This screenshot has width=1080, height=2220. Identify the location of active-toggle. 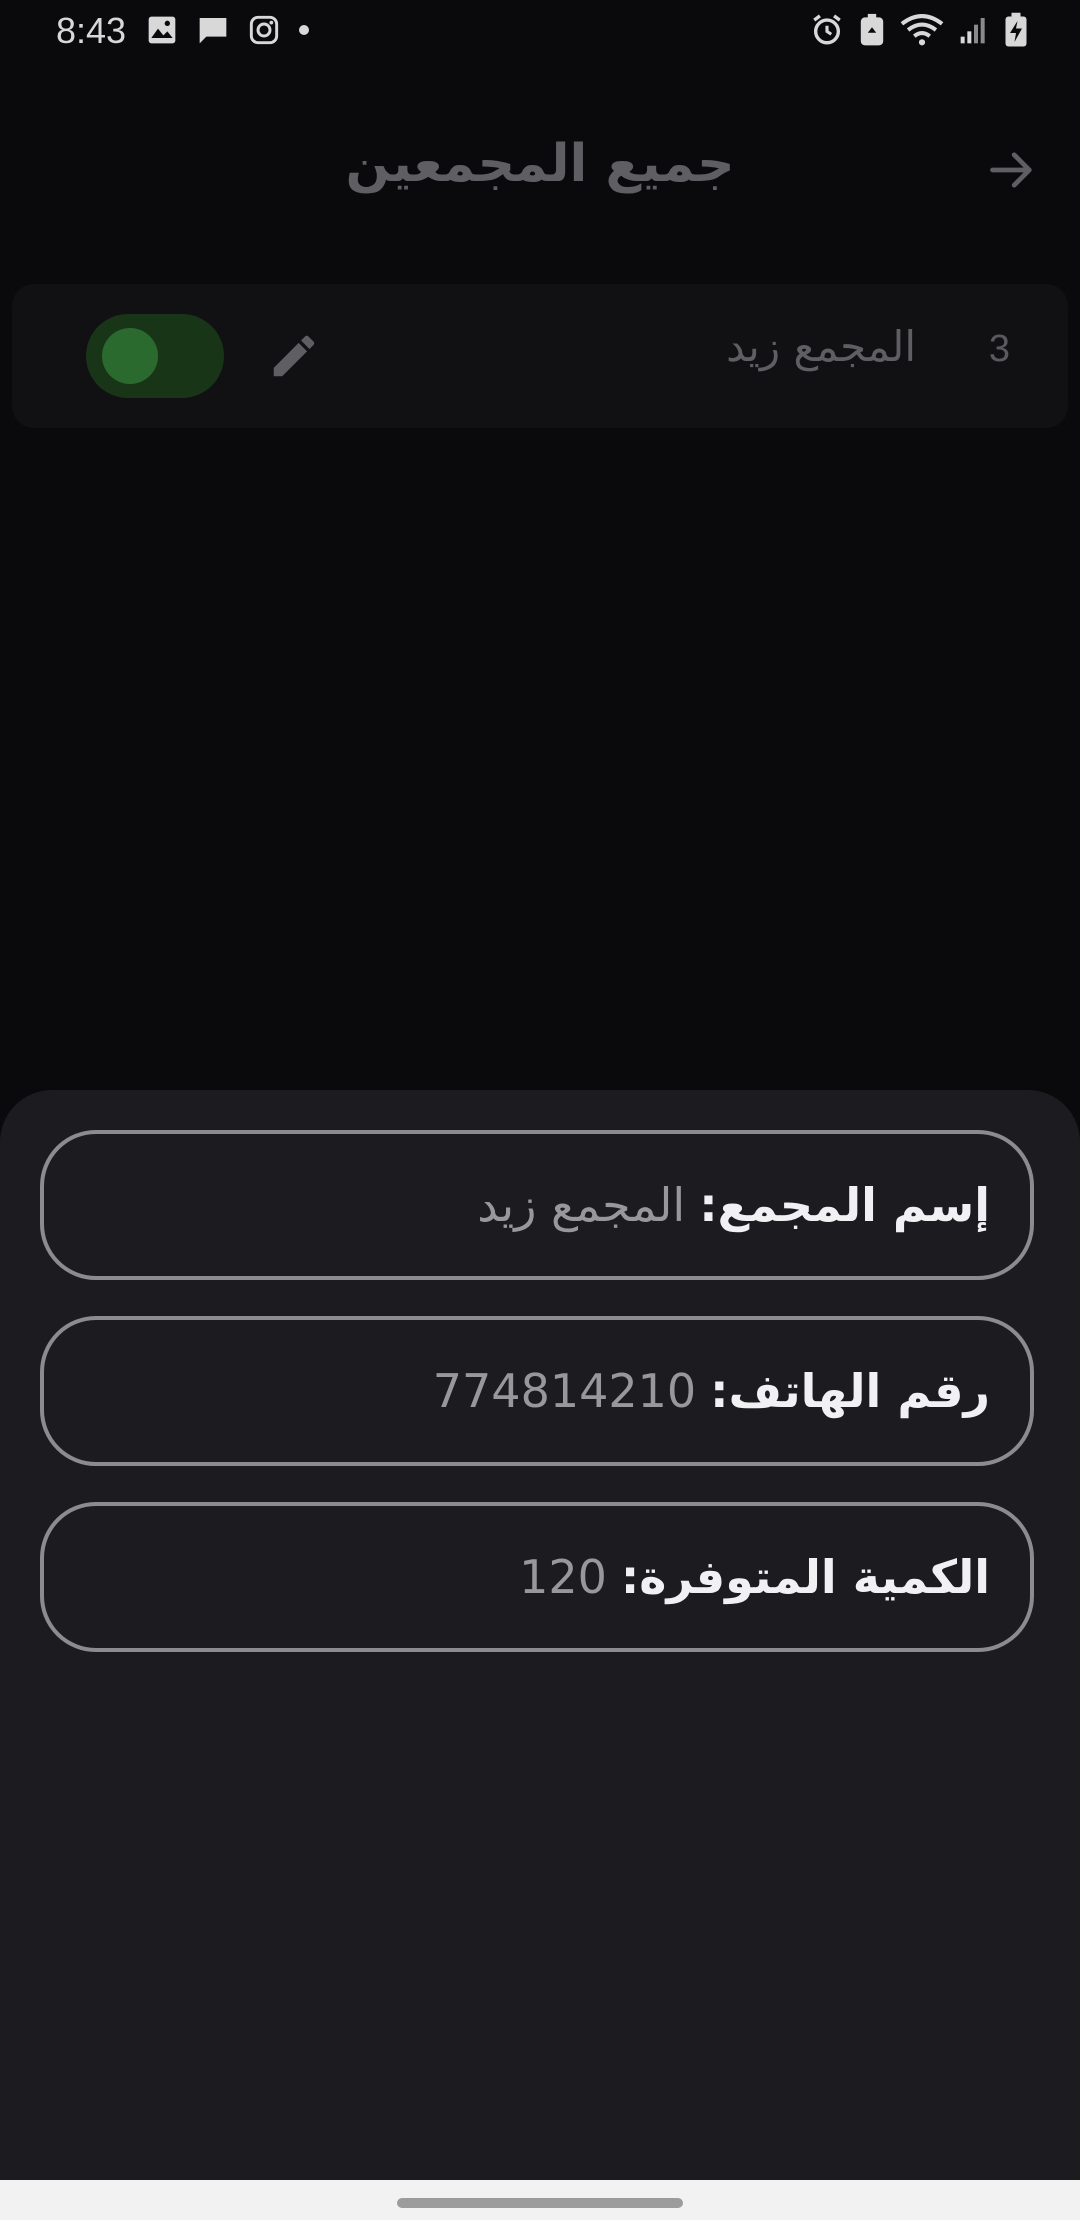
(155, 356).